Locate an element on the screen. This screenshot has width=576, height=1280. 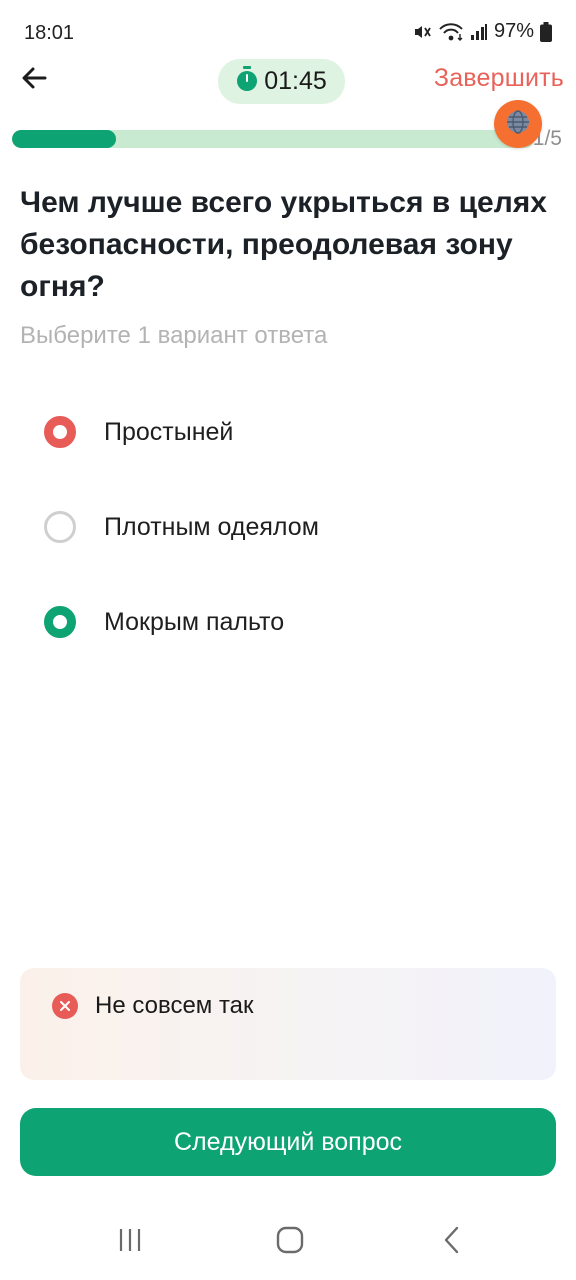
feedback-text: Не совсем так is located at coordinates (174, 1005).